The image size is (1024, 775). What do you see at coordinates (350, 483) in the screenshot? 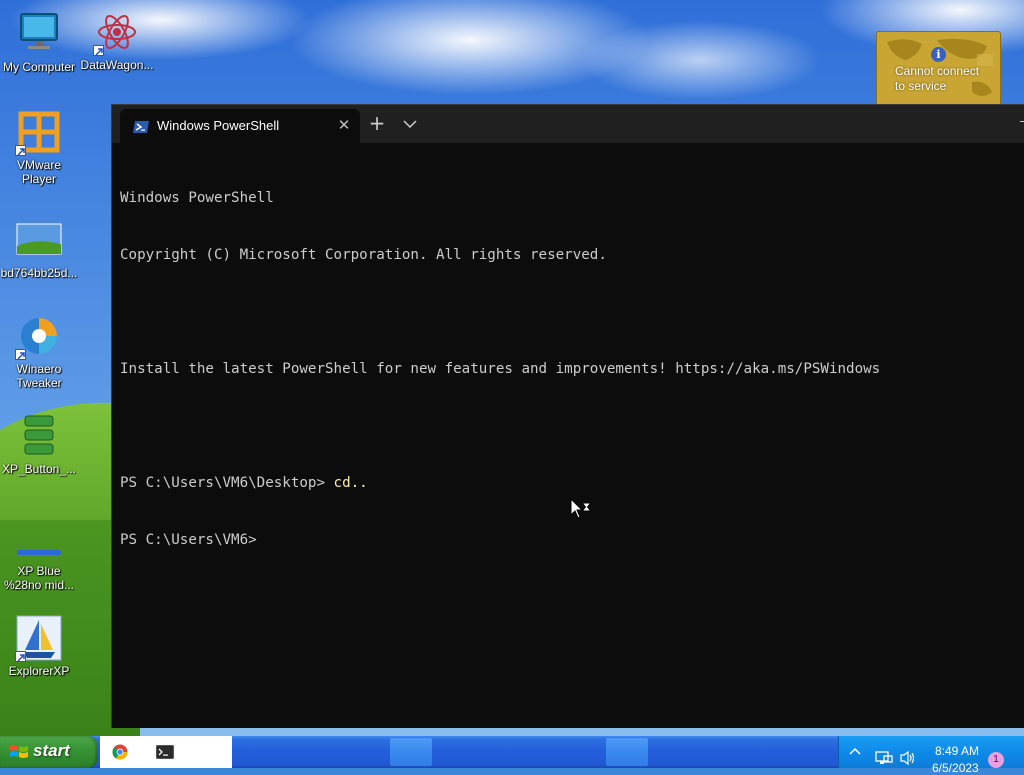
I see `command-text: cd..` at bounding box center [350, 483].